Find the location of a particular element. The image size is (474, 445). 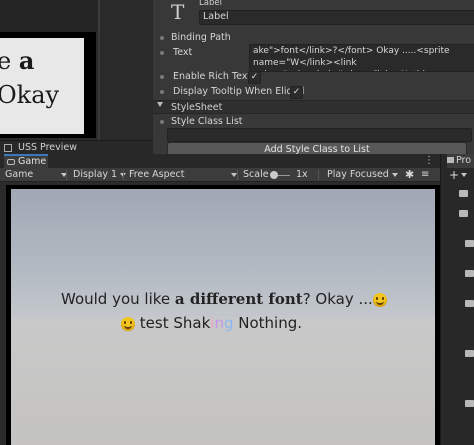

game-mode-dropdown: Game is located at coordinates (36, 175).